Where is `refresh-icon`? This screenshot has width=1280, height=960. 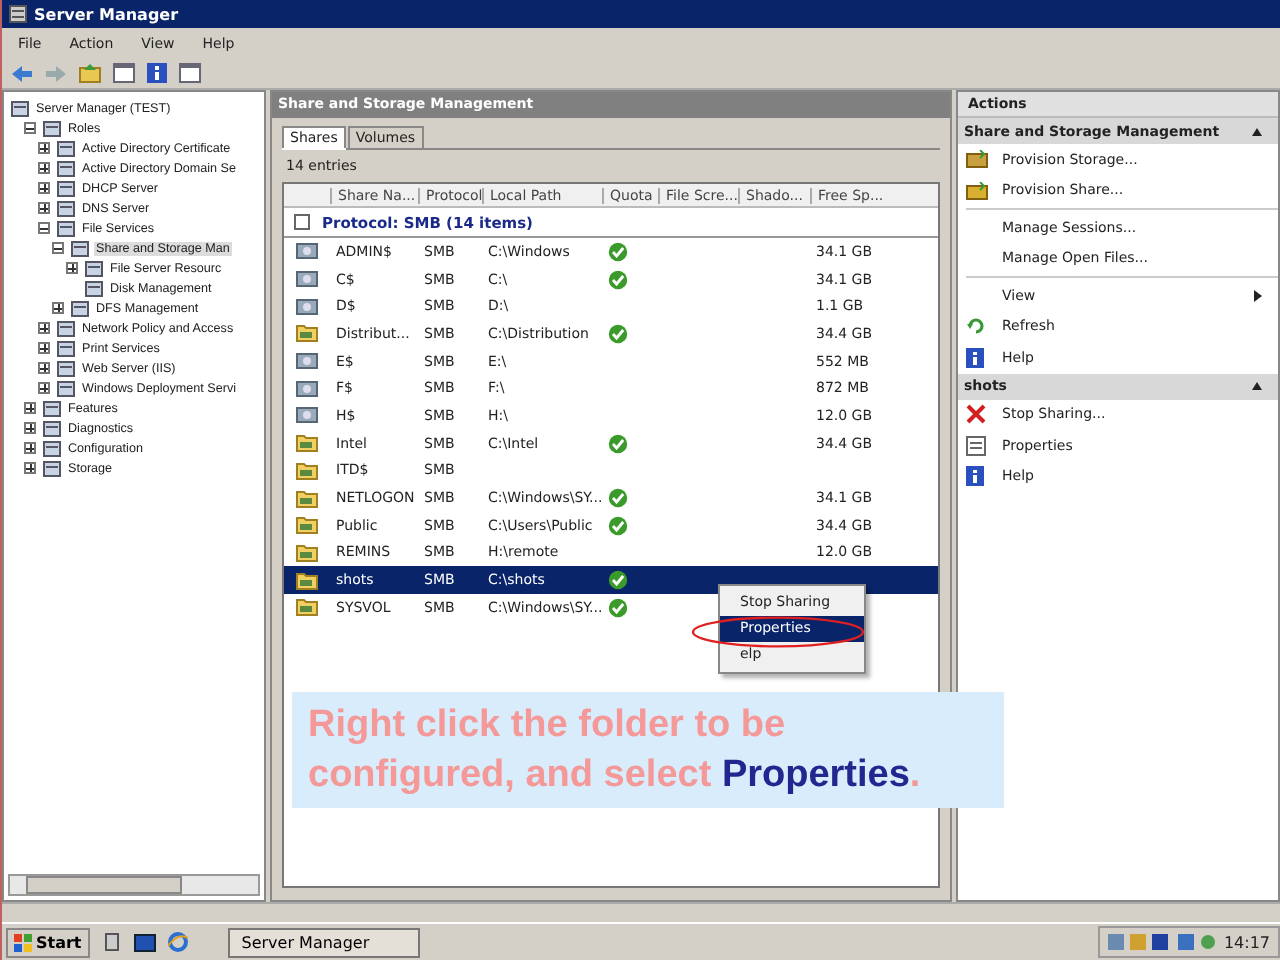 refresh-icon is located at coordinates (976, 326).